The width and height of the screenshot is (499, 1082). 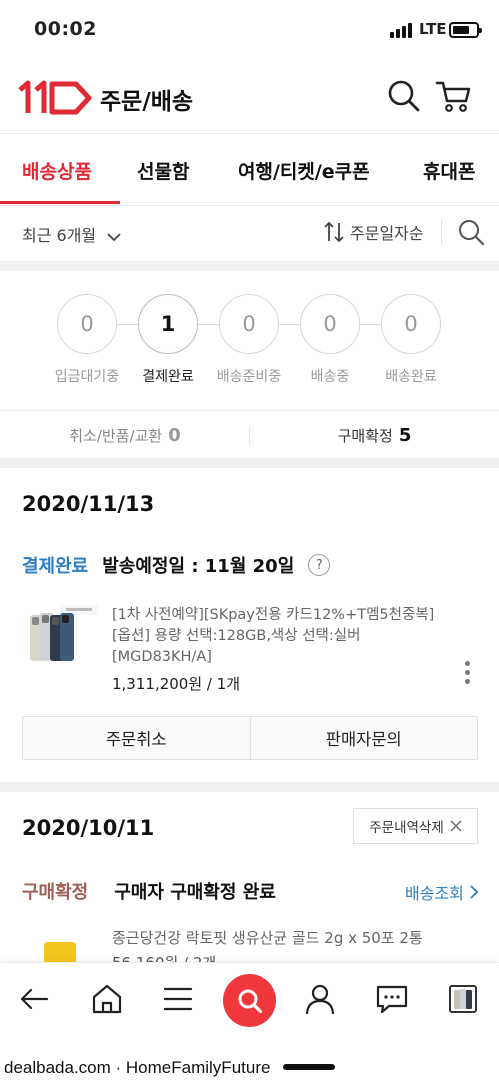 I want to click on sort-label: 주문일자순, so click(x=387, y=233).